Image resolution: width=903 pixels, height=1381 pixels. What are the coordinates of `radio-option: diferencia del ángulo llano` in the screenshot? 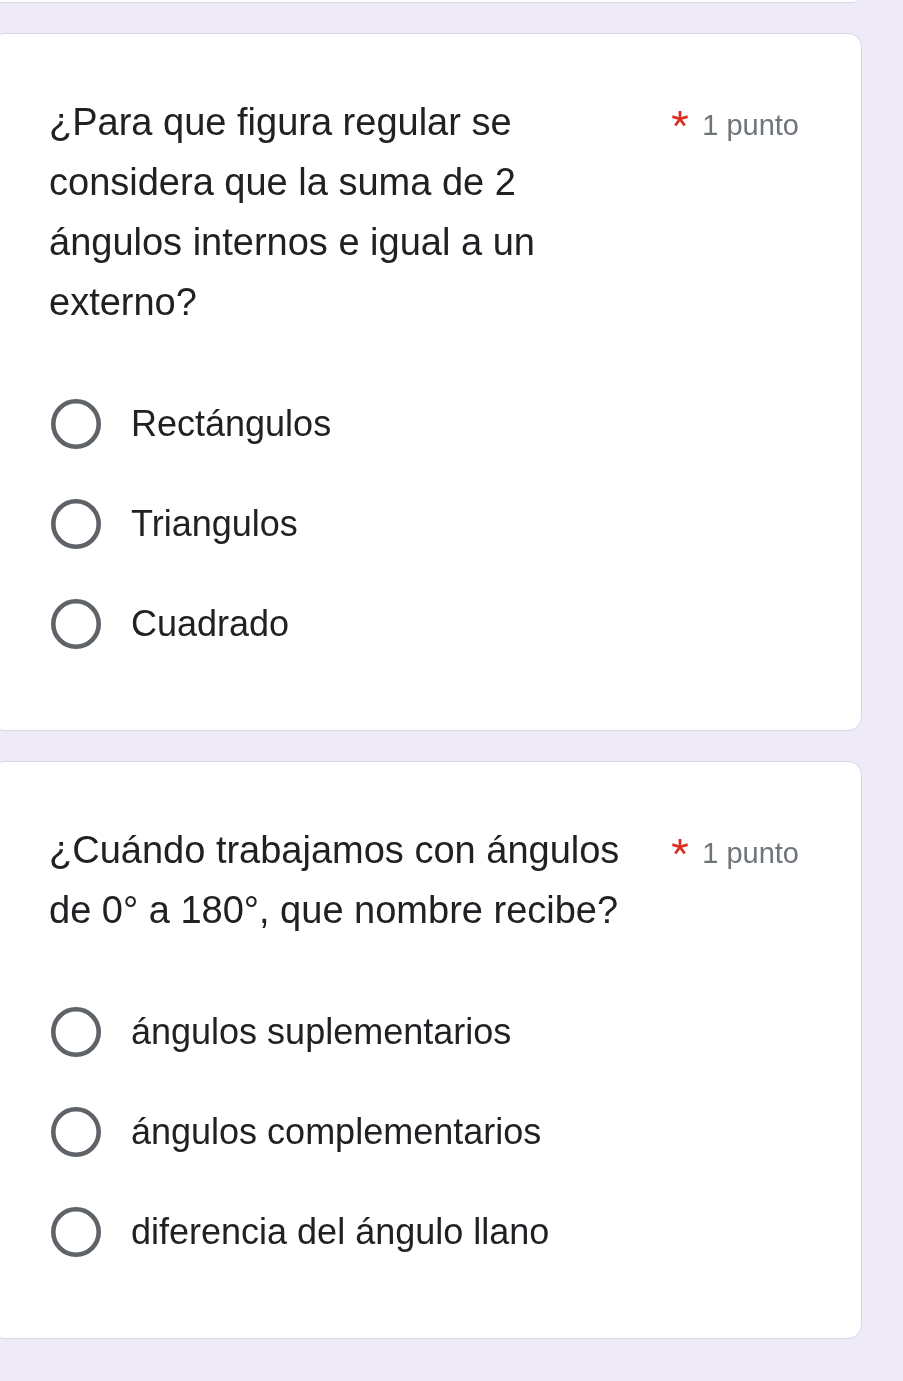 It's located at (300, 1232).